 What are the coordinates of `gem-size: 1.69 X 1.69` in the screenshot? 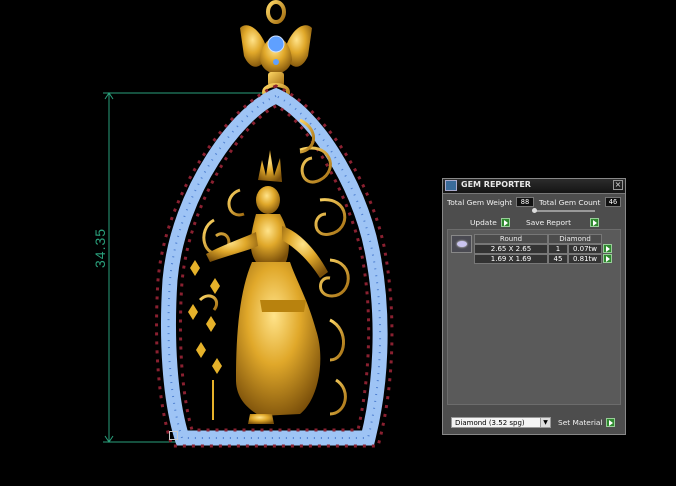 It's located at (511, 259).